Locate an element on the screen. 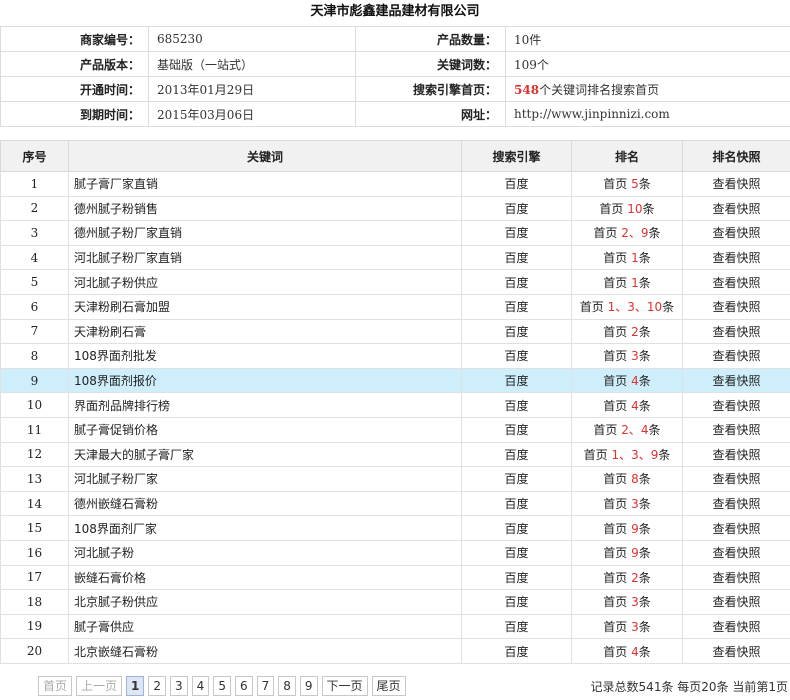 The width and height of the screenshot is (790, 700). table-row: 17 嵌缝石膏价格 百度 首页 2条 查看快照 is located at coordinates (395, 577).